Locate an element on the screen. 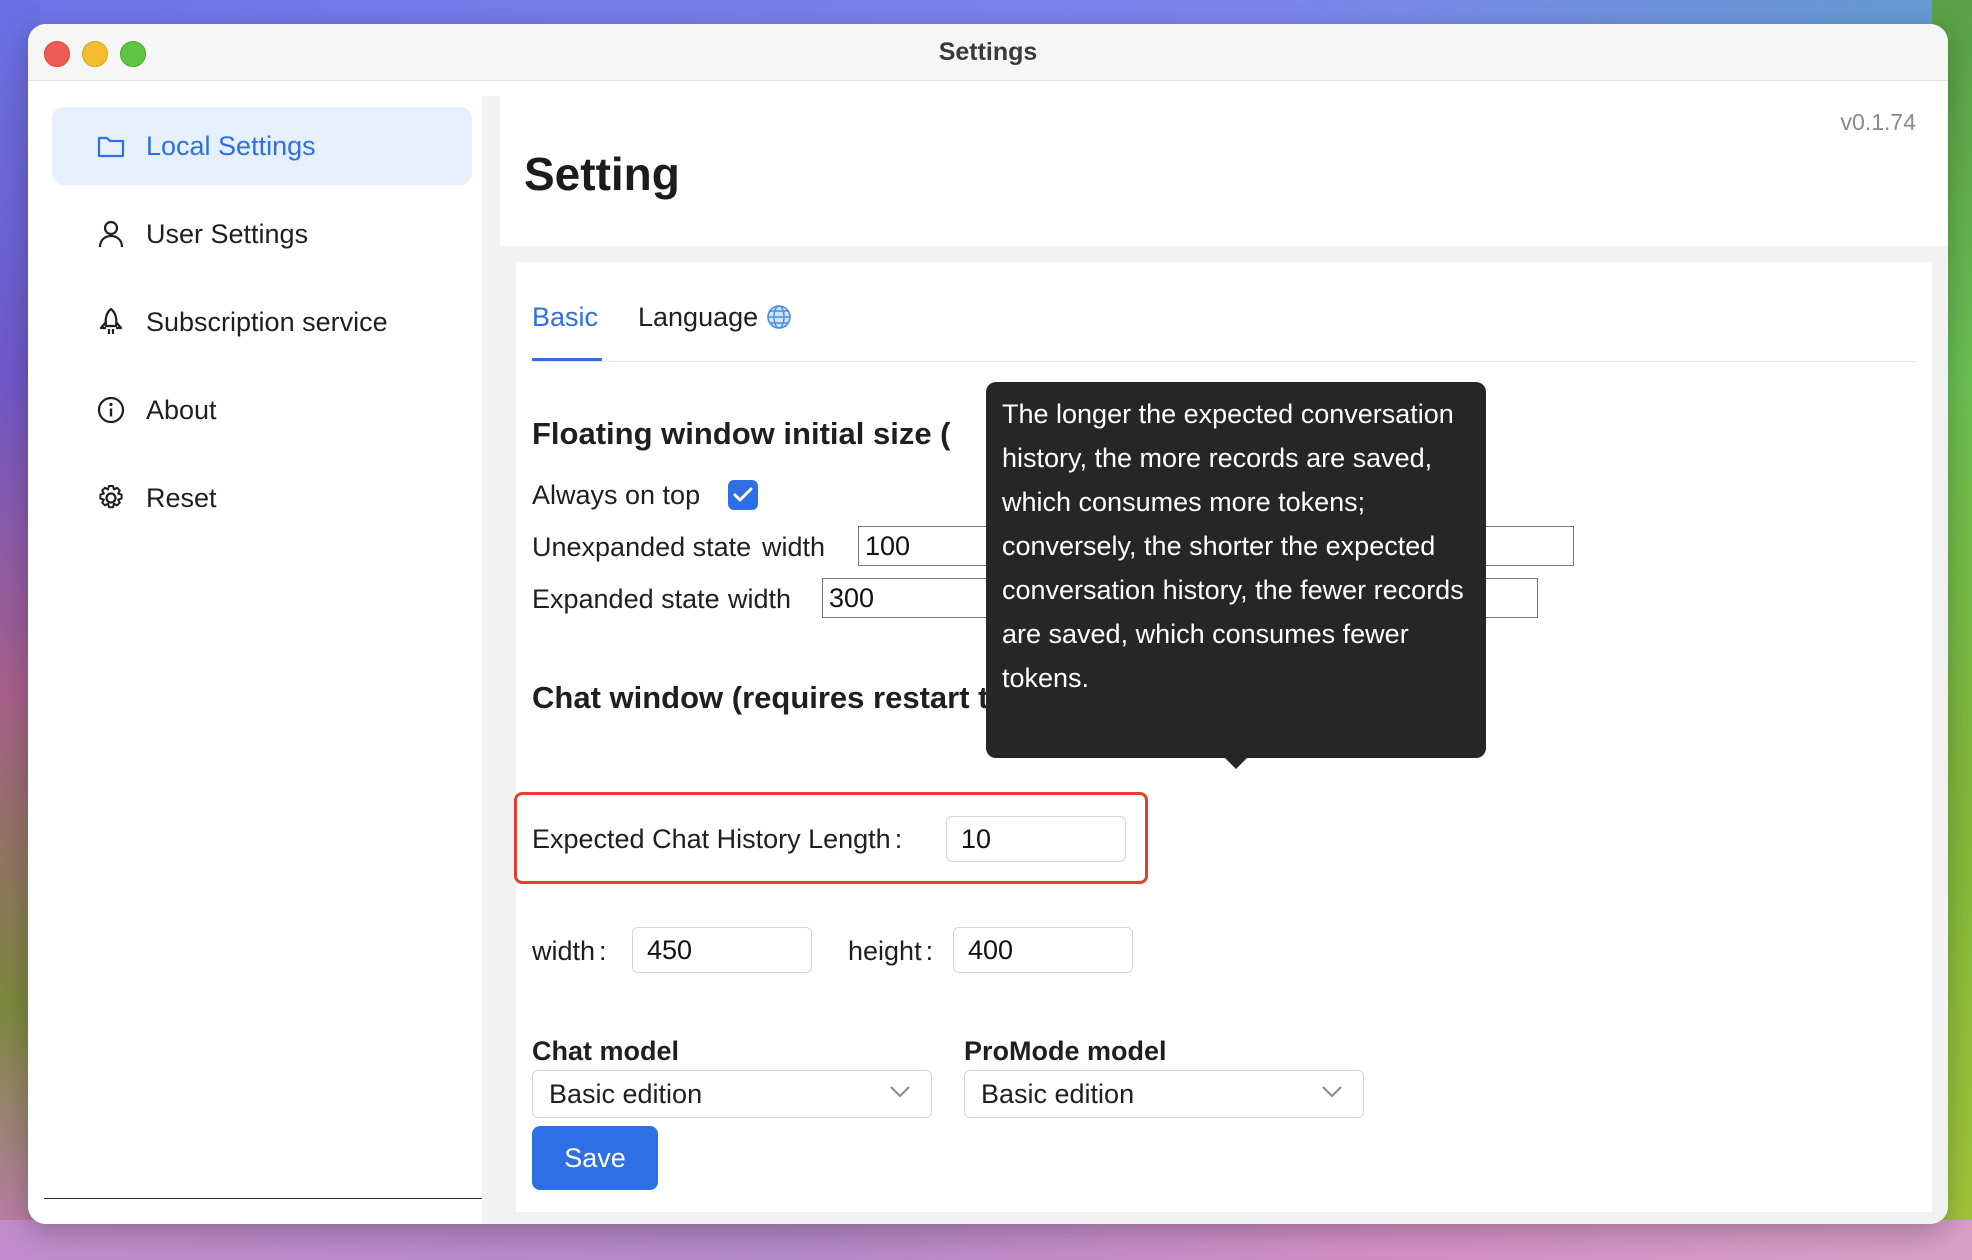 The width and height of the screenshot is (1972, 1260). always-on-top-label: Always on top is located at coordinates (616, 495).